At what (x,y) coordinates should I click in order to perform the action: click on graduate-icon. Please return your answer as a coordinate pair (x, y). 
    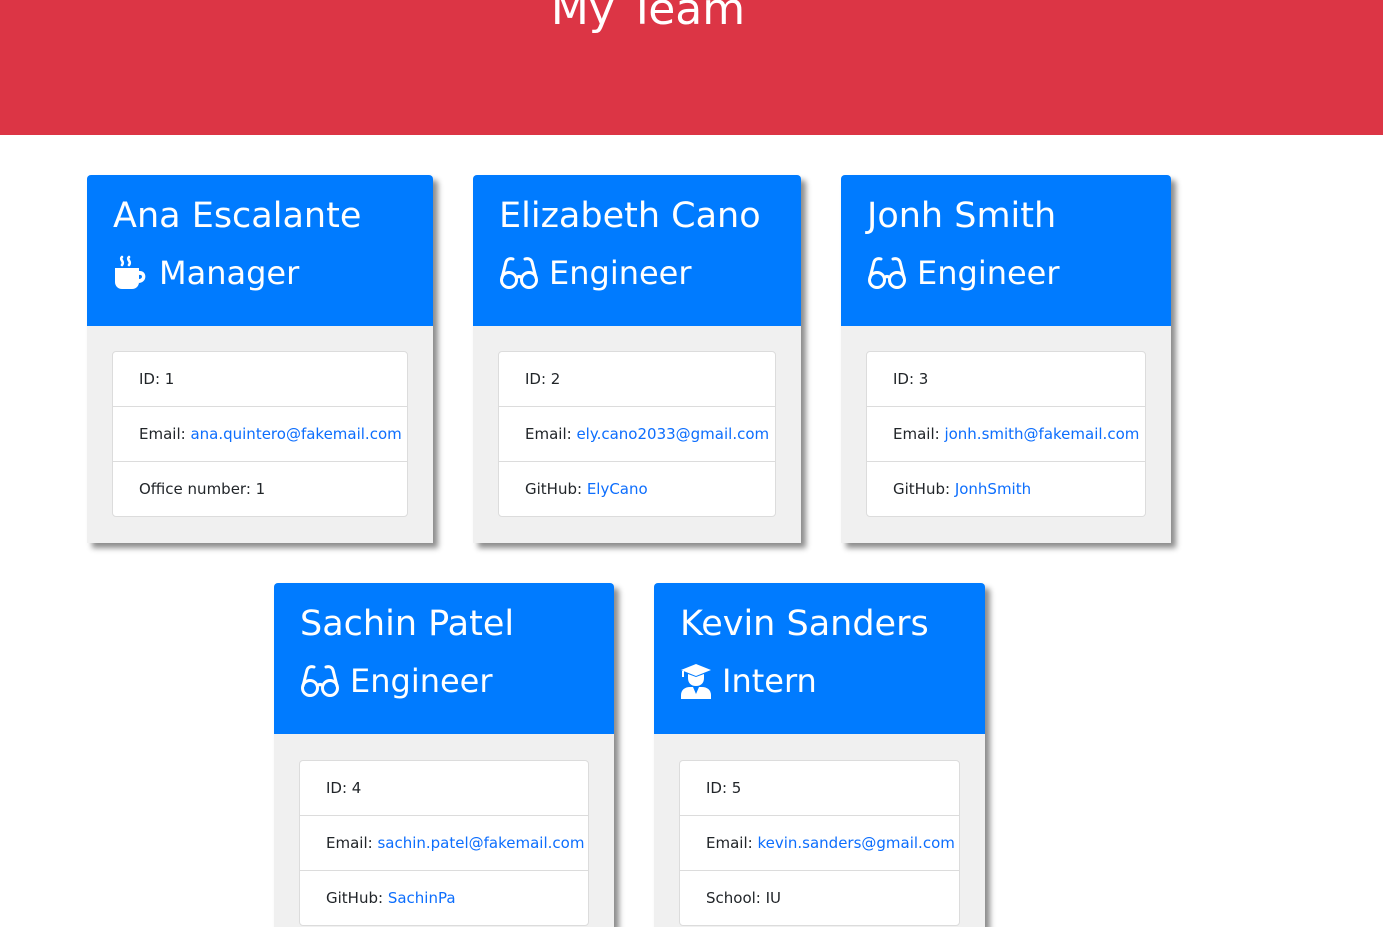
    Looking at the image, I should click on (696, 681).